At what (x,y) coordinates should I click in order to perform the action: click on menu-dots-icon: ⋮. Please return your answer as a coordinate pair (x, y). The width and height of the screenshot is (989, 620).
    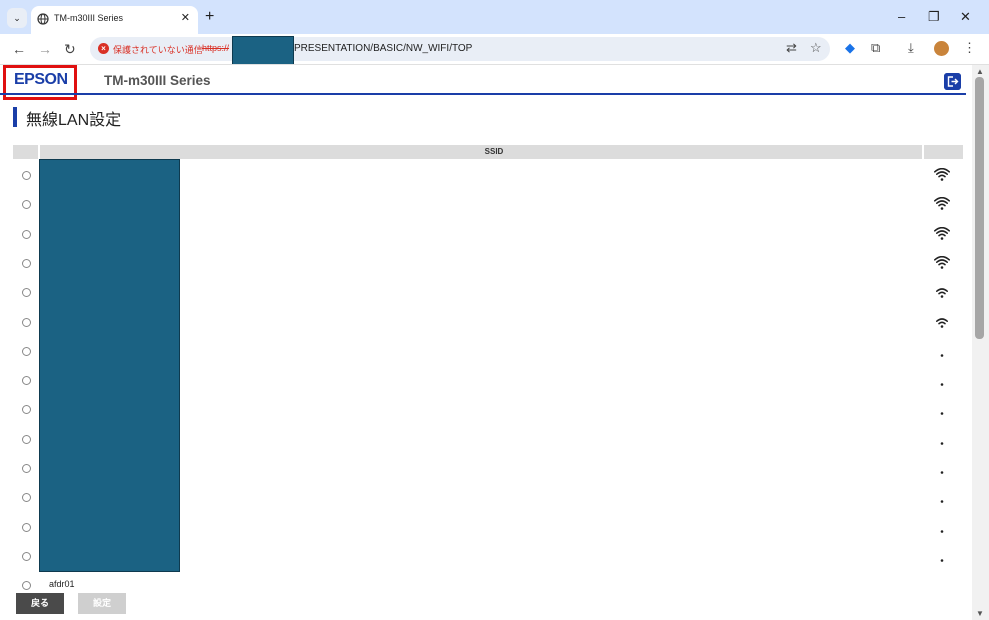
    Looking at the image, I should click on (969, 48).